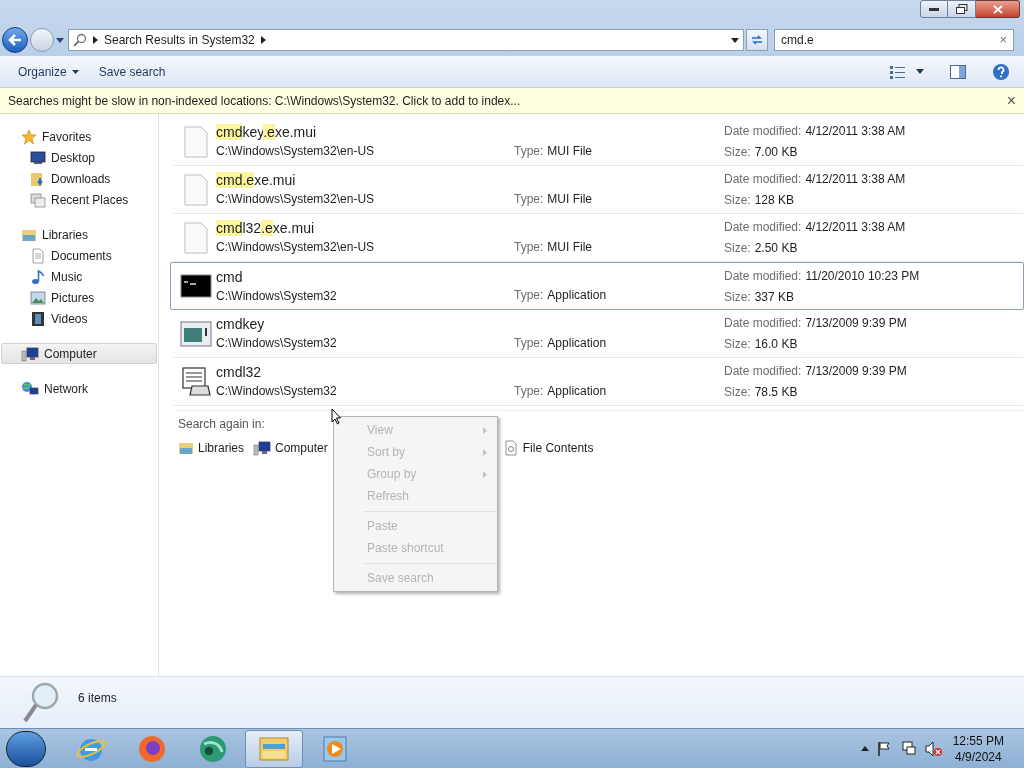 This screenshot has height=768, width=1024. What do you see at coordinates (79, 276) in the screenshot?
I see `sidebar-item: Music` at bounding box center [79, 276].